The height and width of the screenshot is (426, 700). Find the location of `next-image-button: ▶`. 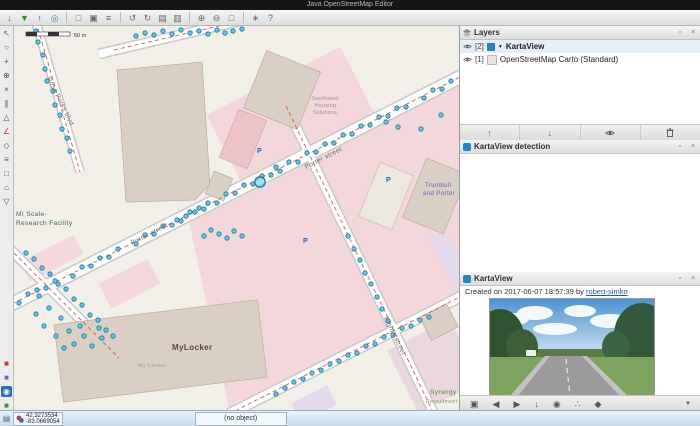

next-image-button: ▶ is located at coordinates (516, 404).